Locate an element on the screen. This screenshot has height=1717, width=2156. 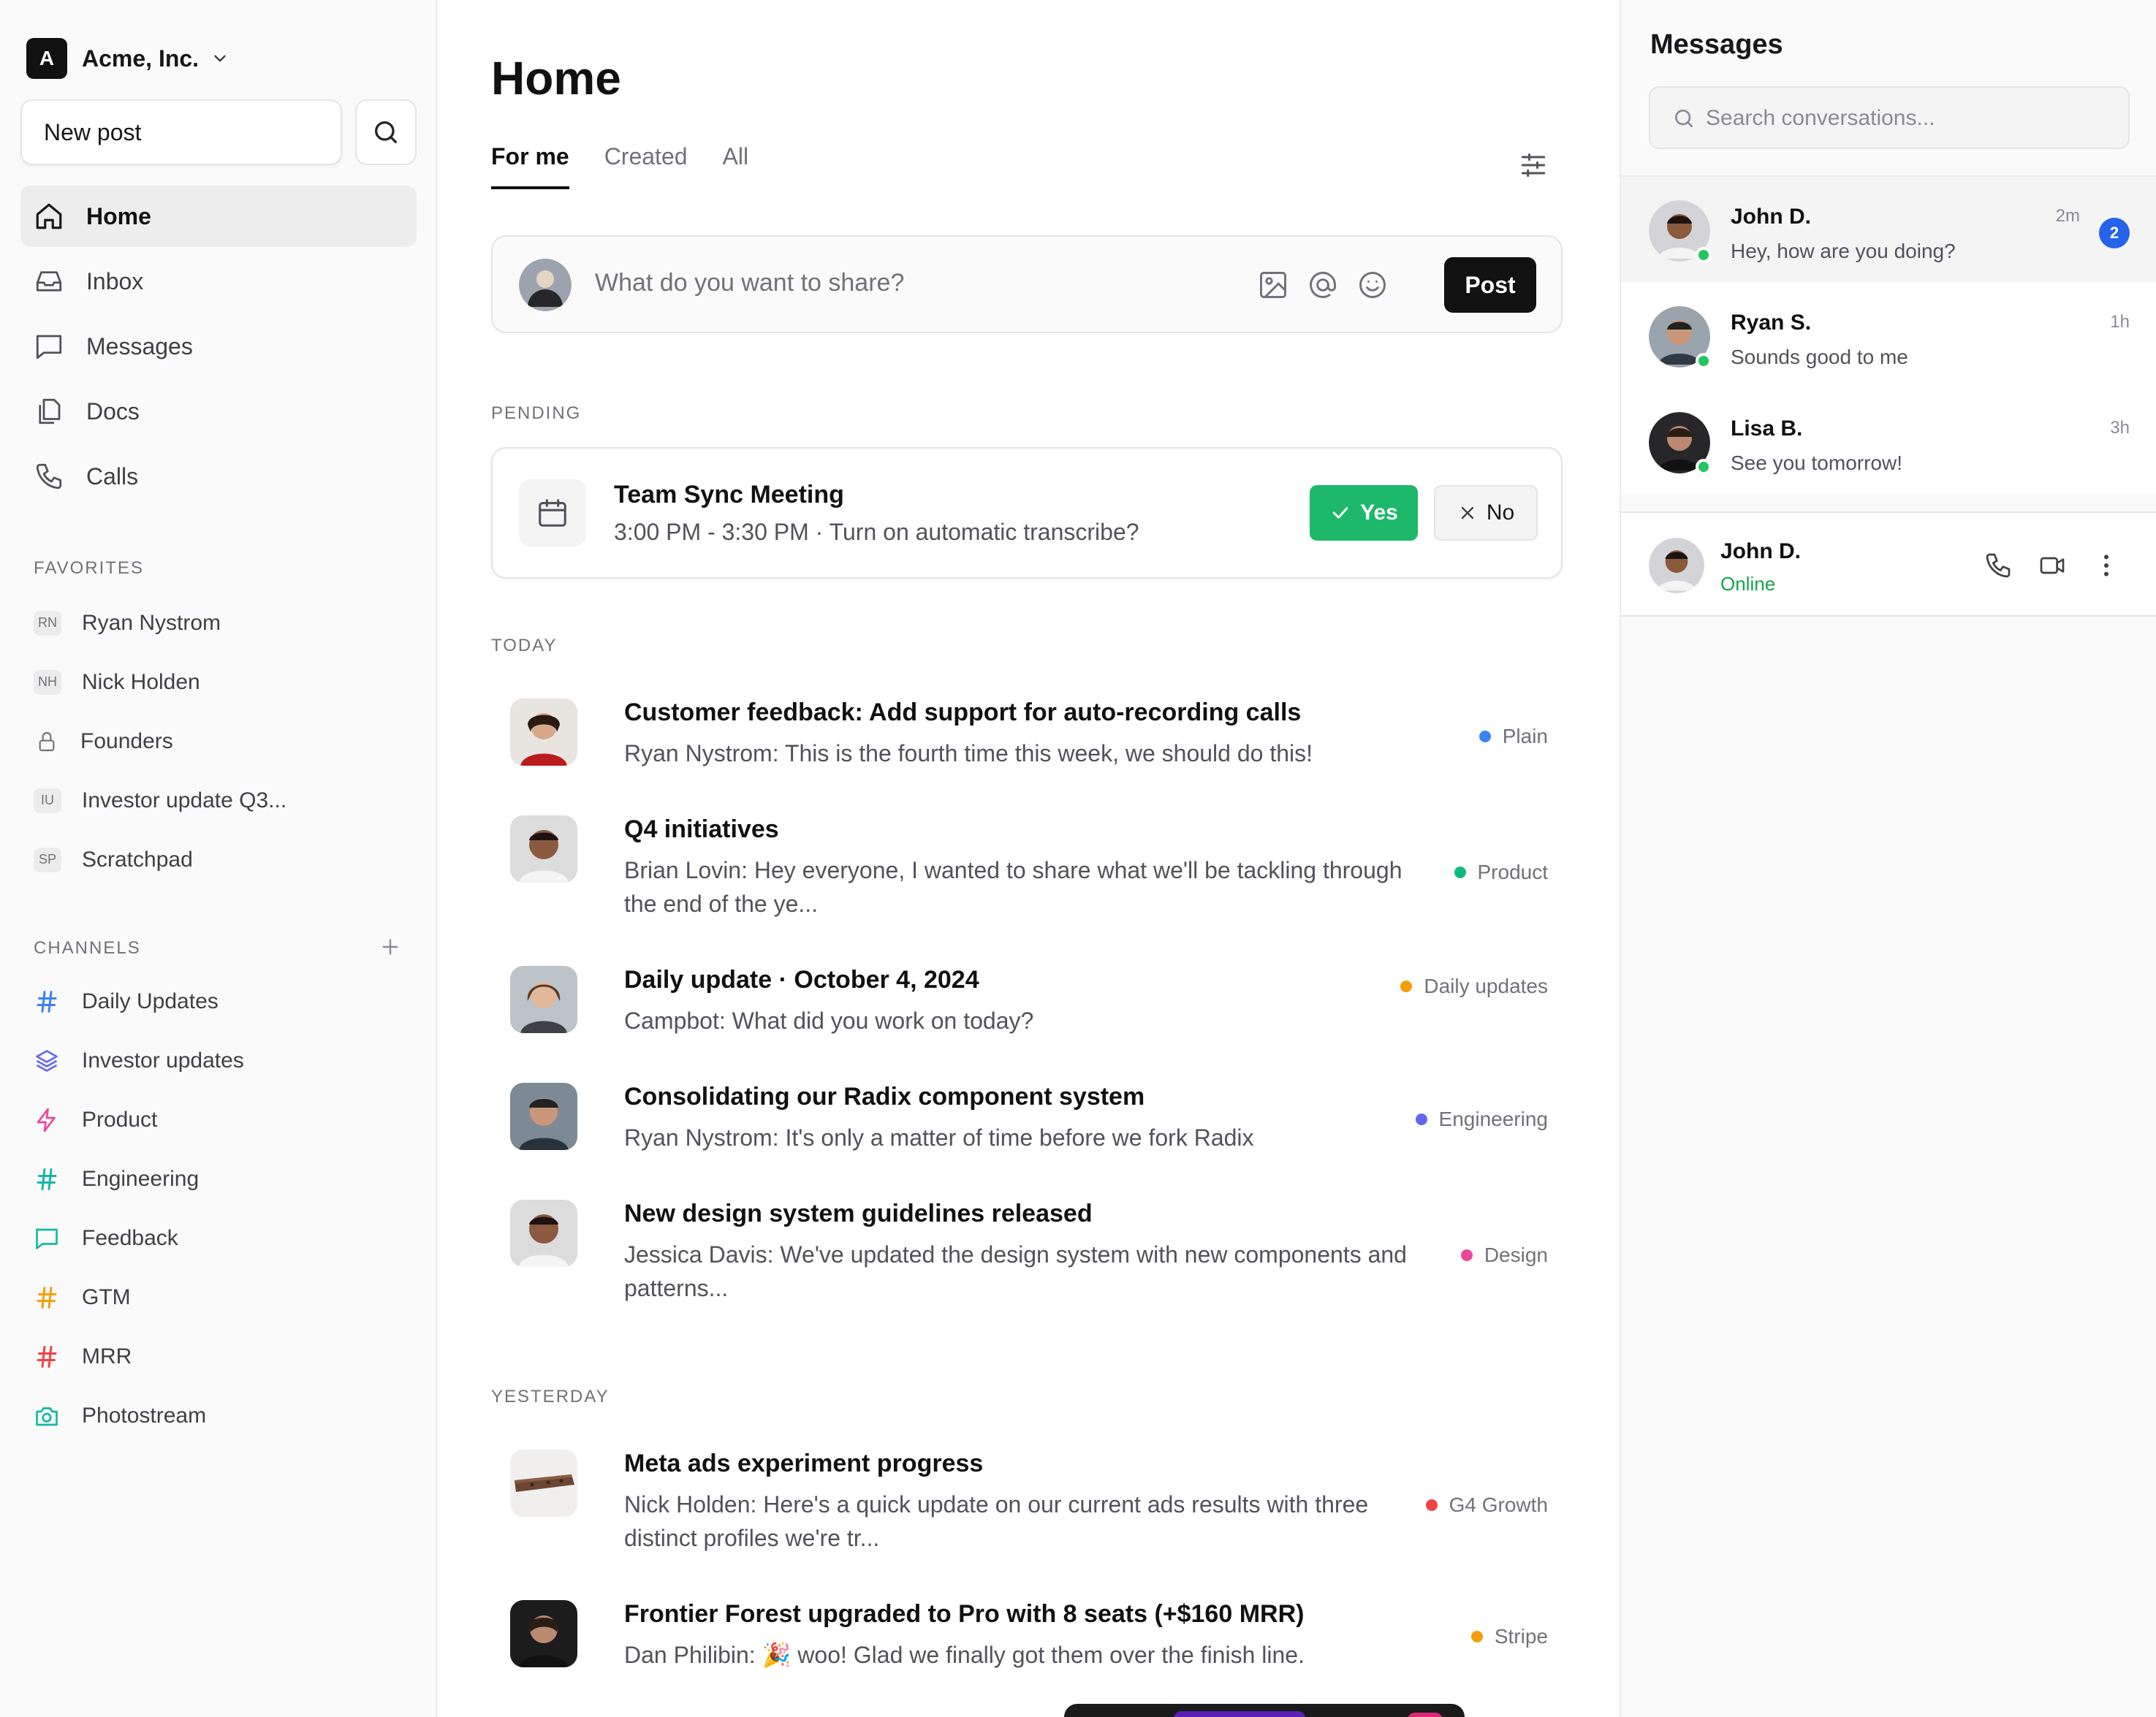
tag-label: Engineering is located at coordinates (1493, 1119).